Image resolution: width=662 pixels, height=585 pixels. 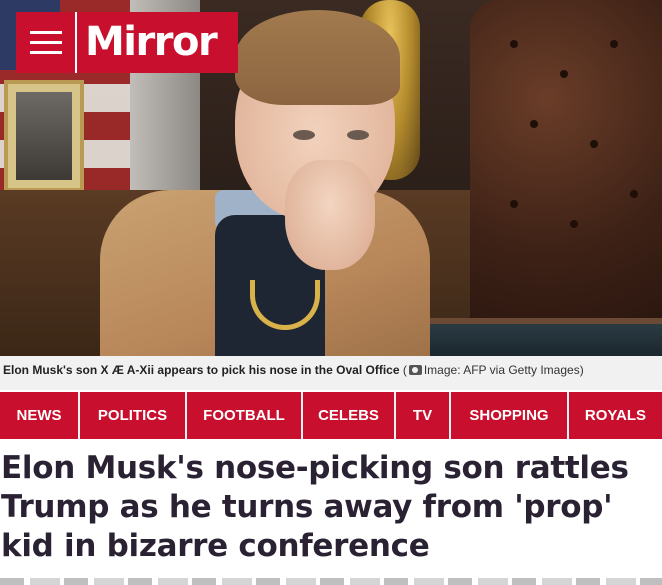 I want to click on nav-item-news: NEWS, so click(x=40, y=415).